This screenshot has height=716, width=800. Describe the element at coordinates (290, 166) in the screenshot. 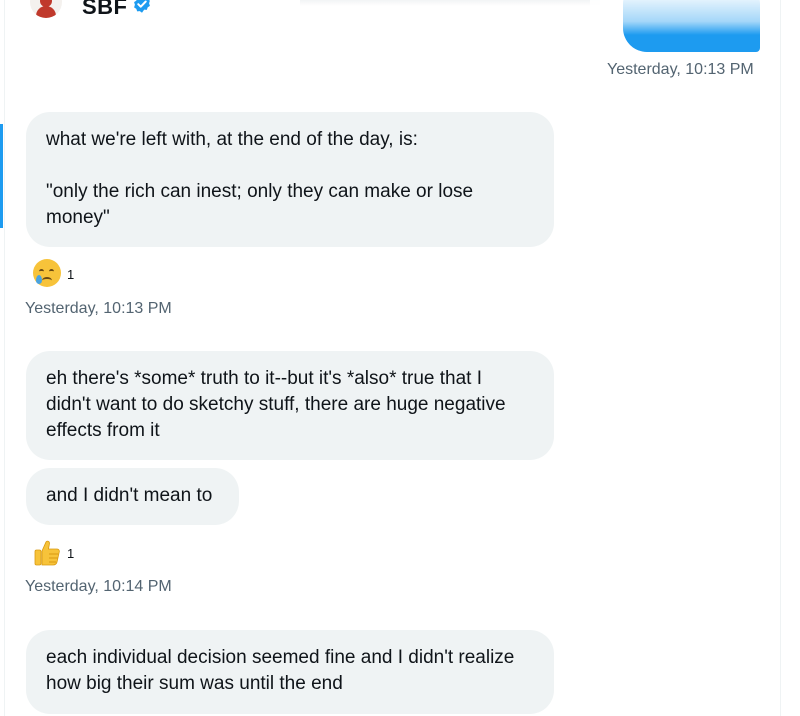

I see `message-line-gap` at that location.